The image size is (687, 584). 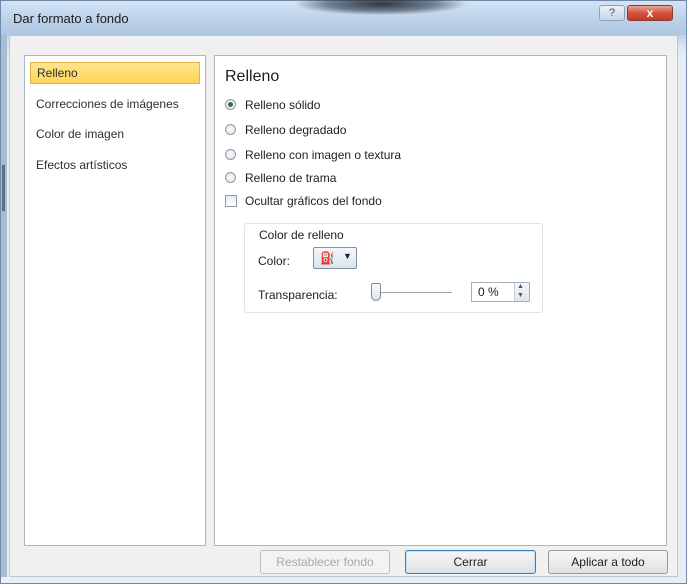 I want to click on close-icon: x, so click(x=650, y=13).